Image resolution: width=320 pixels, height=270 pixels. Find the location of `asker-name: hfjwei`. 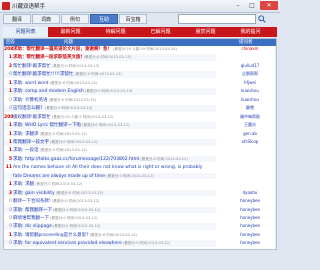

asker-name: hfjwei is located at coordinates (250, 83).